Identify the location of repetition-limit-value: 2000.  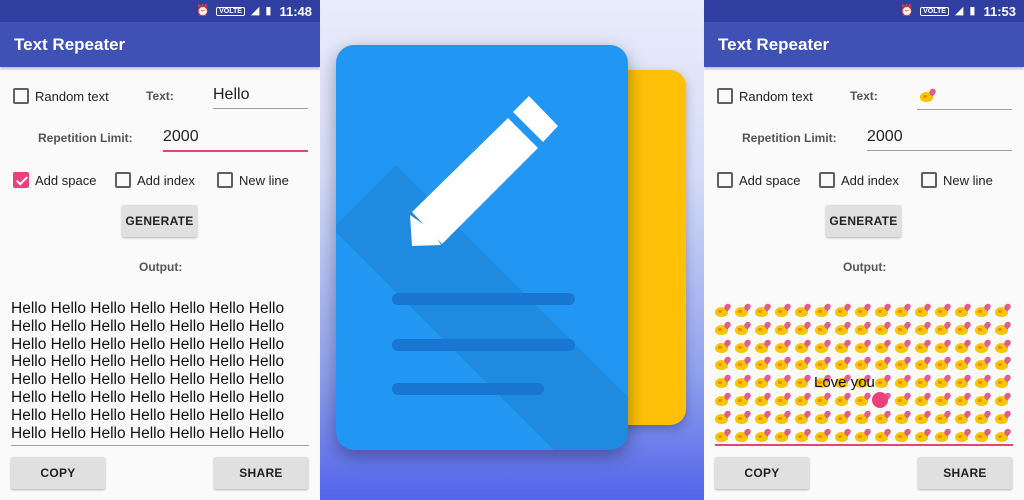
(885, 136).